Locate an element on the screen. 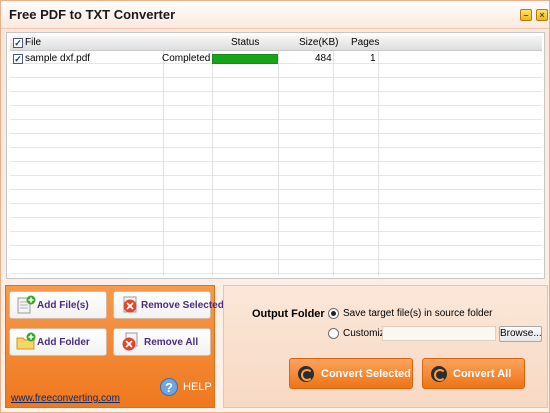 Image resolution: width=550 pixels, height=413 pixels. title-bar: Free PDF to TXT Converter – × is located at coordinates (275, 15).